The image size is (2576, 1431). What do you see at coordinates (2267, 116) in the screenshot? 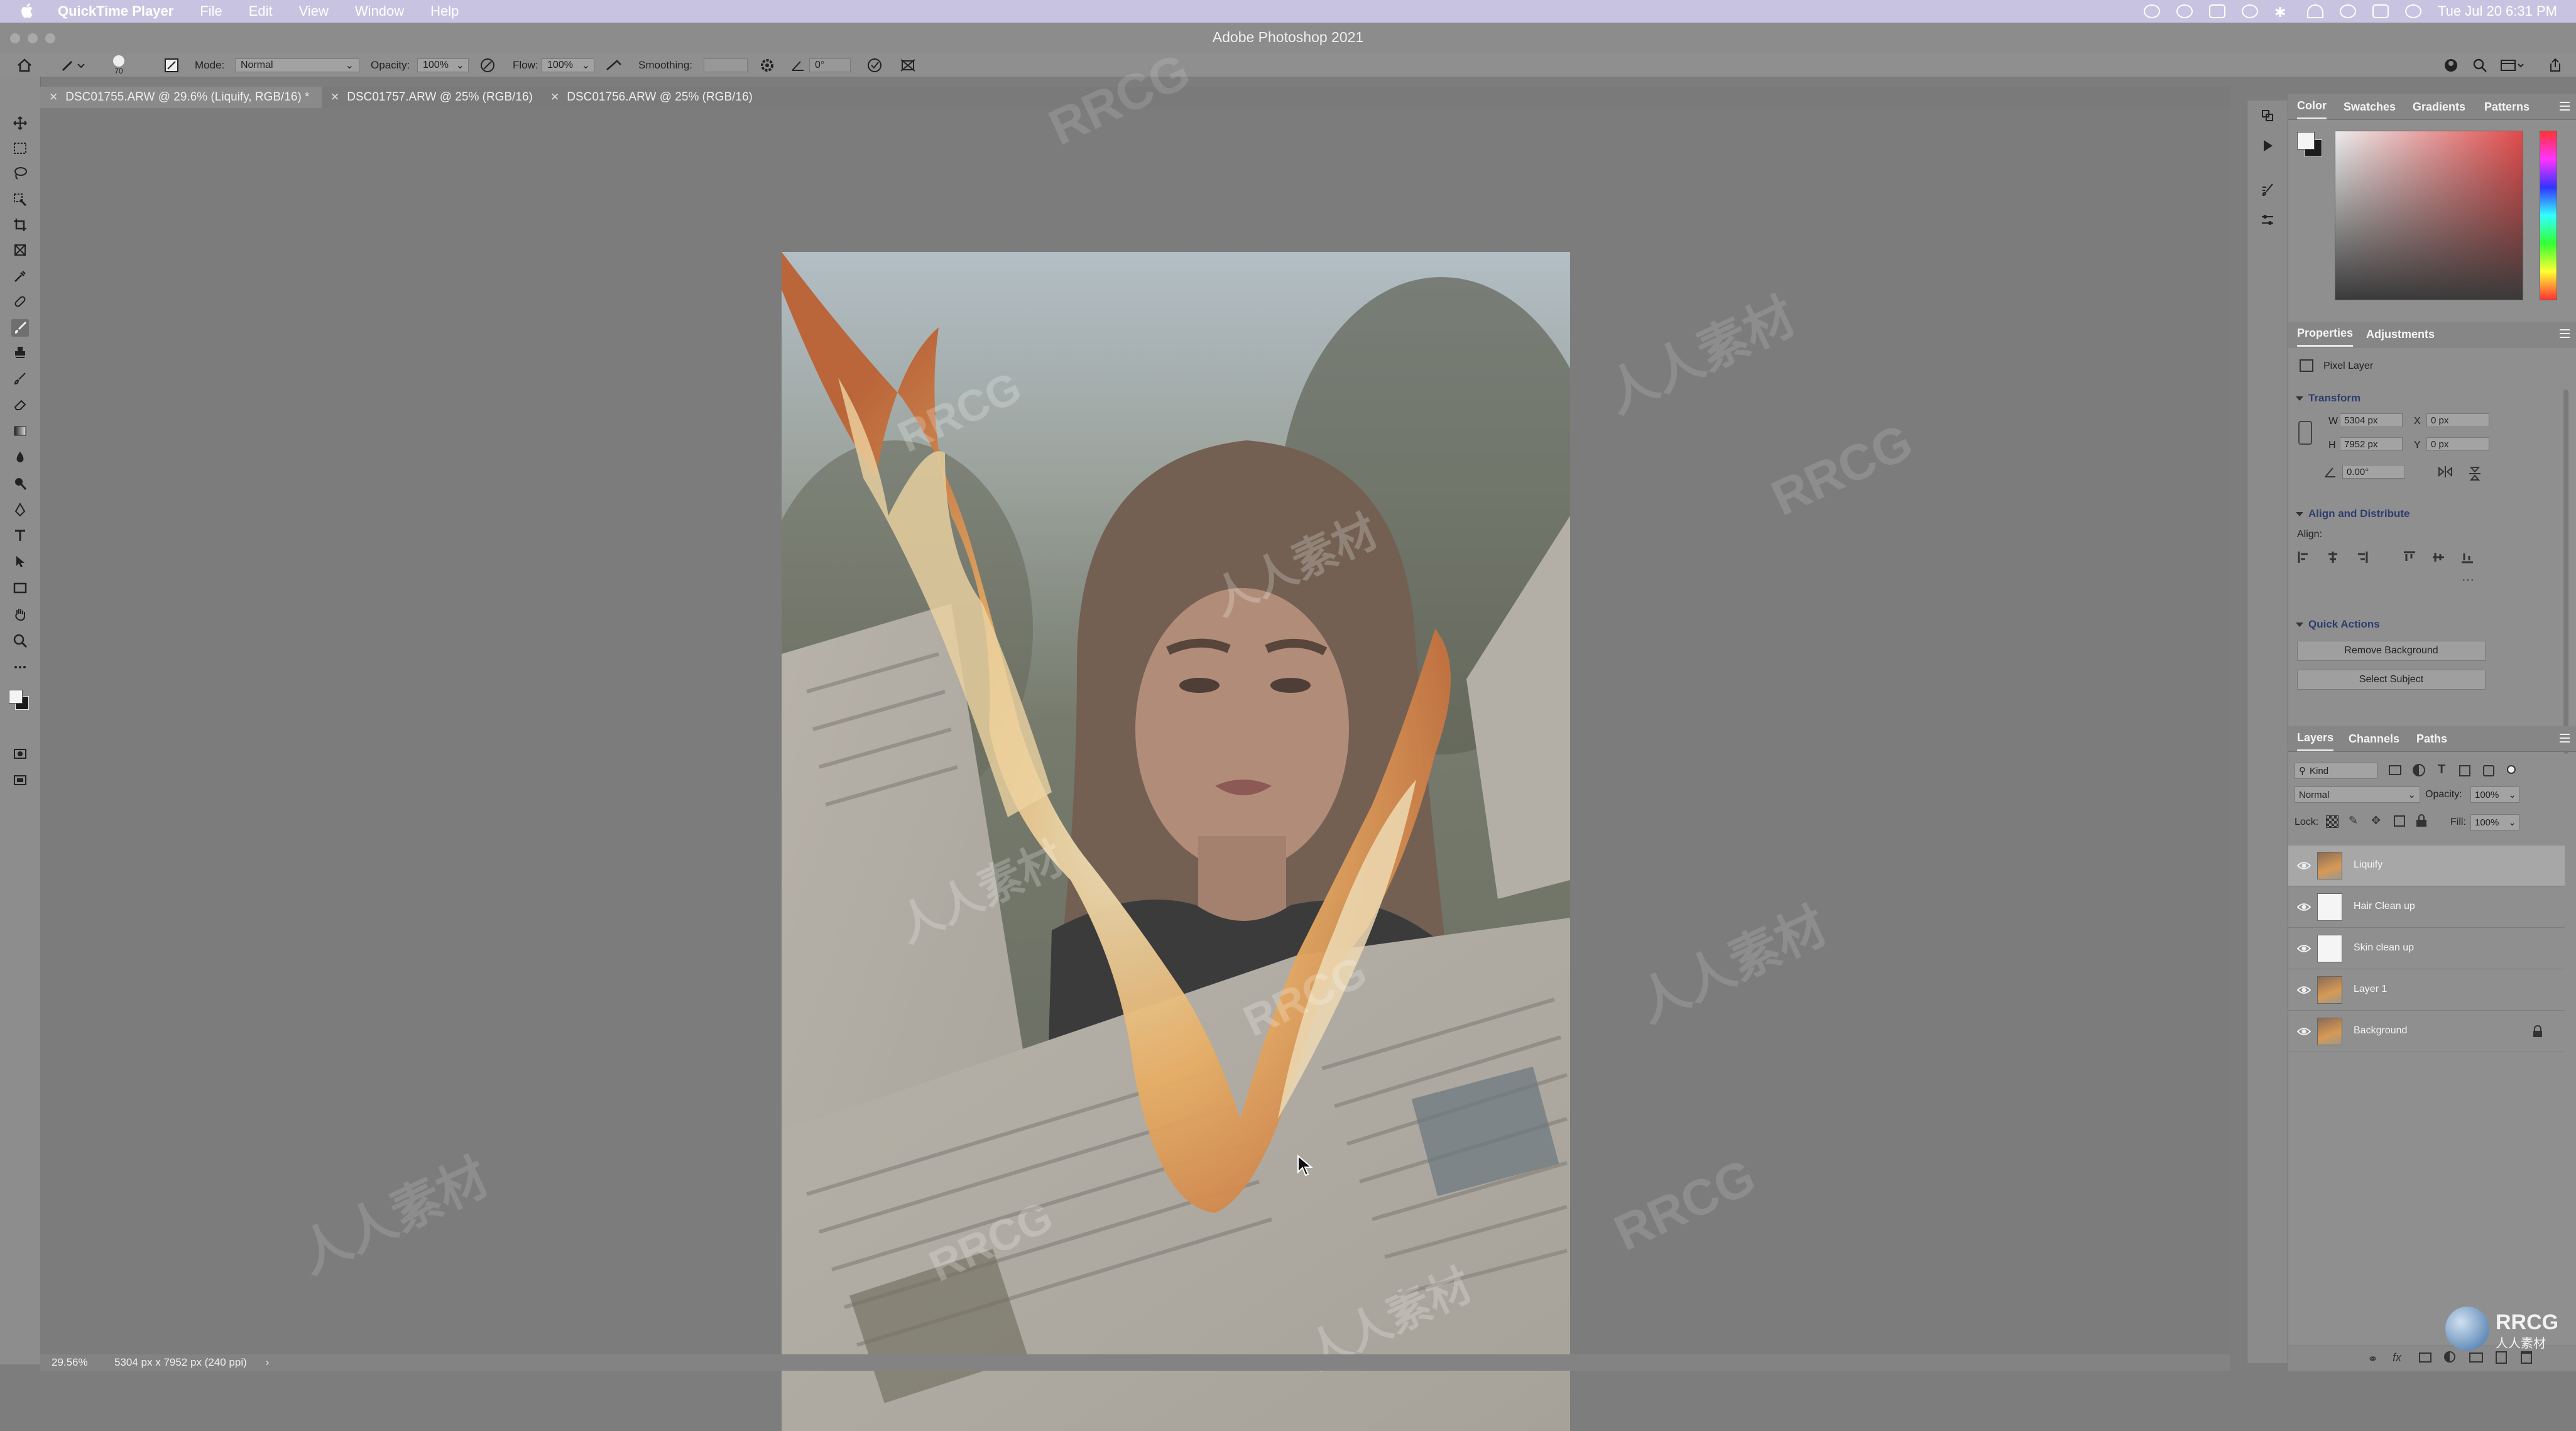
I see `history-panel-icon` at bounding box center [2267, 116].